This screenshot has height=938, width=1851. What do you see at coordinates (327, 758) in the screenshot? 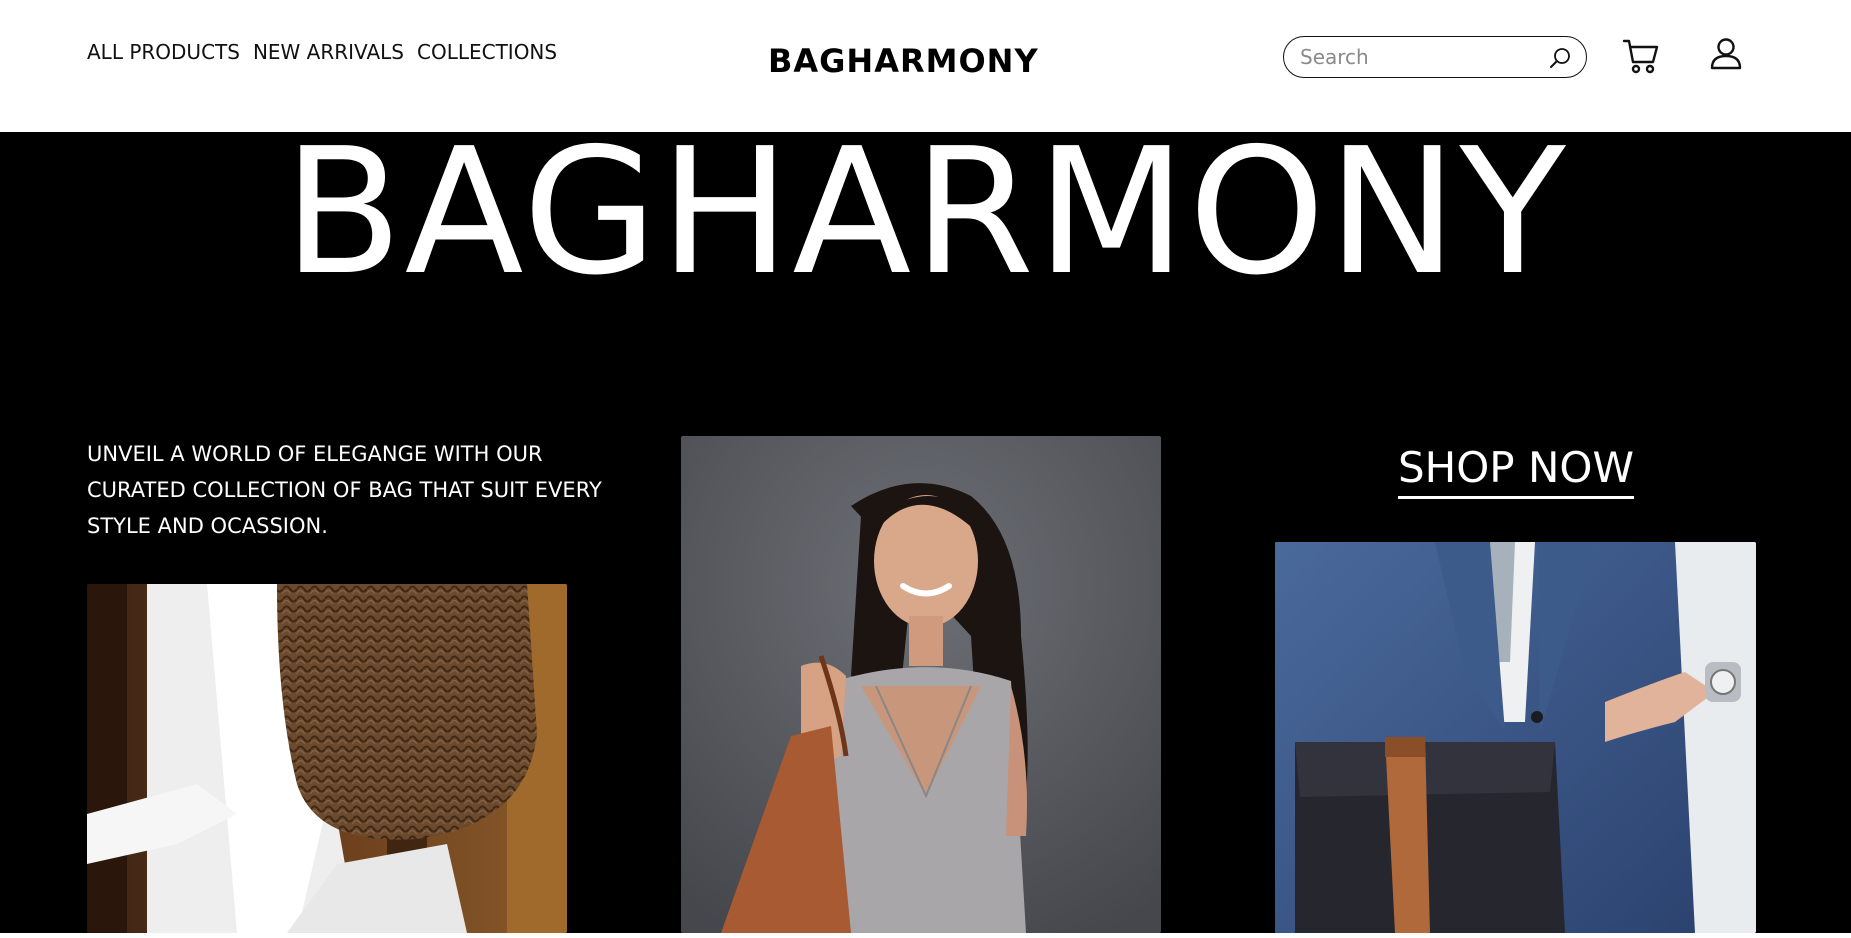
I see `woven-bag-photo` at bounding box center [327, 758].